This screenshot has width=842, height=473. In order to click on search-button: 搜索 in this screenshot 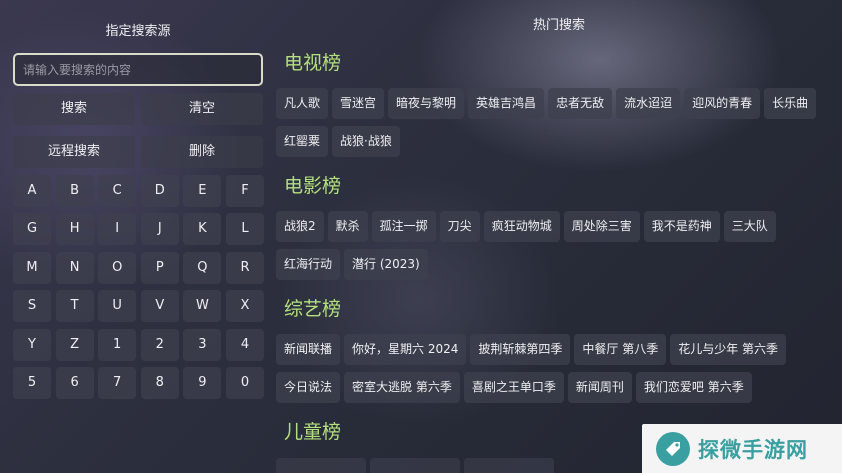, I will do `click(74, 109)`.